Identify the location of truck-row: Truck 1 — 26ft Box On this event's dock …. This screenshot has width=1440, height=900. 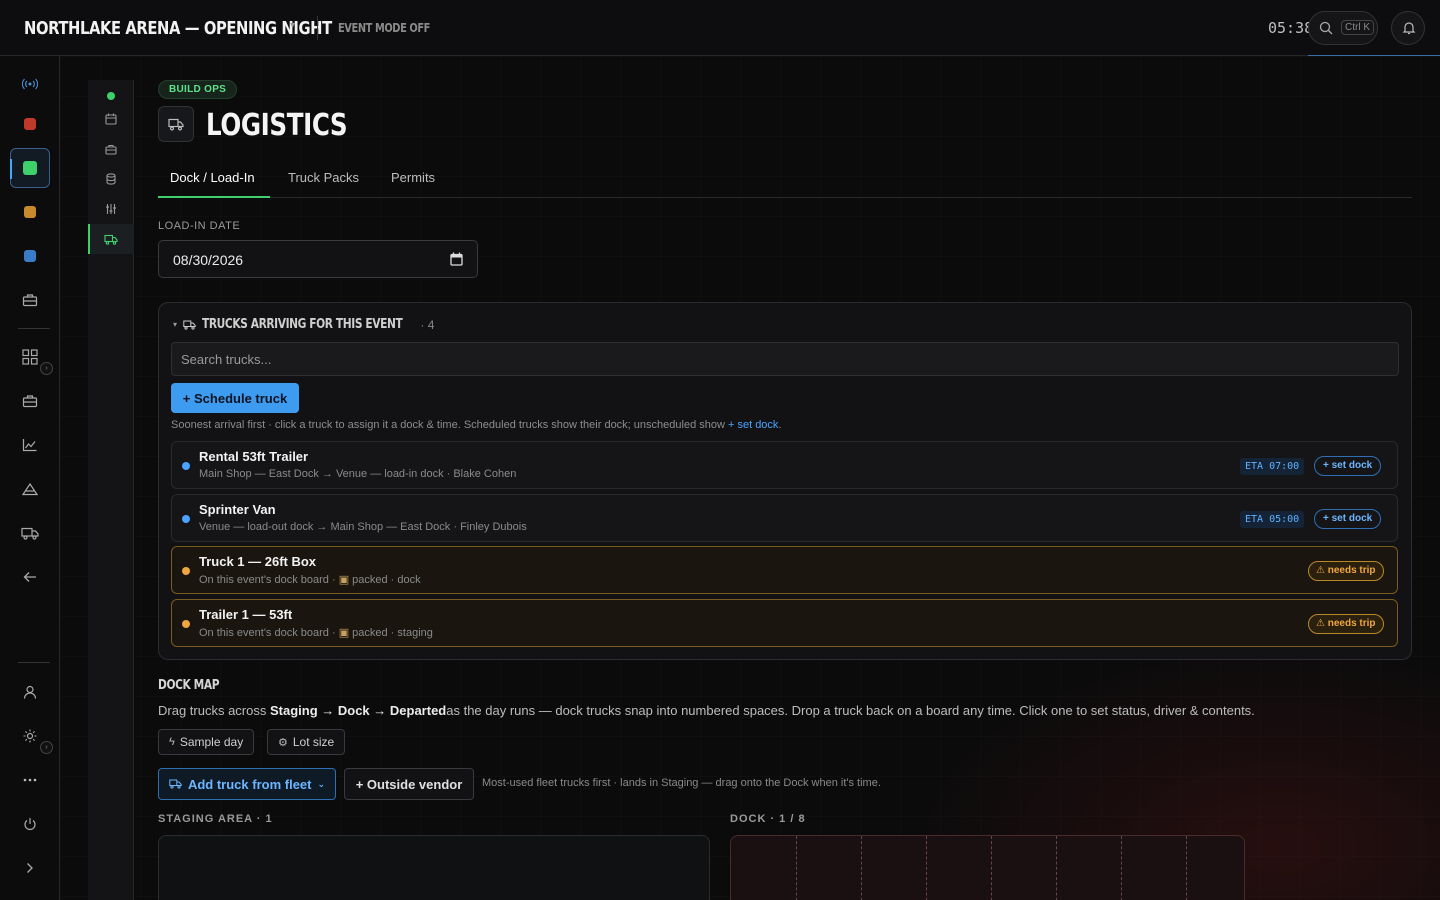
(784, 570).